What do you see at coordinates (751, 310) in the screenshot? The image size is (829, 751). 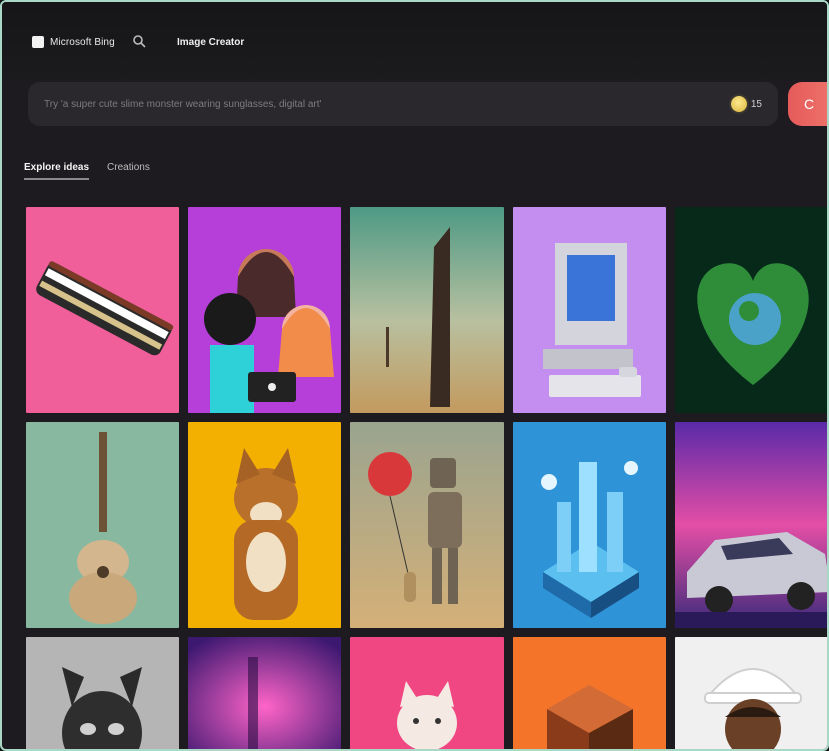 I see `gallery-tile-green-heart` at bounding box center [751, 310].